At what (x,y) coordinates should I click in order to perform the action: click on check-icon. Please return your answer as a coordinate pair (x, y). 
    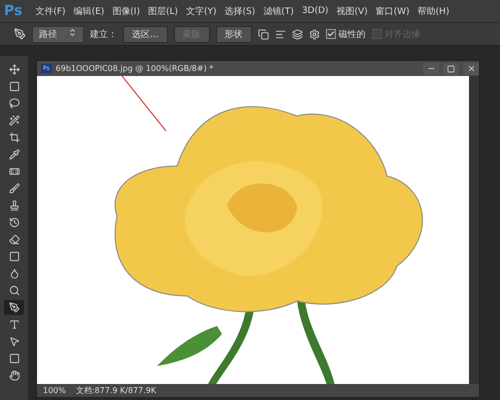
    Looking at the image, I should click on (330, 34).